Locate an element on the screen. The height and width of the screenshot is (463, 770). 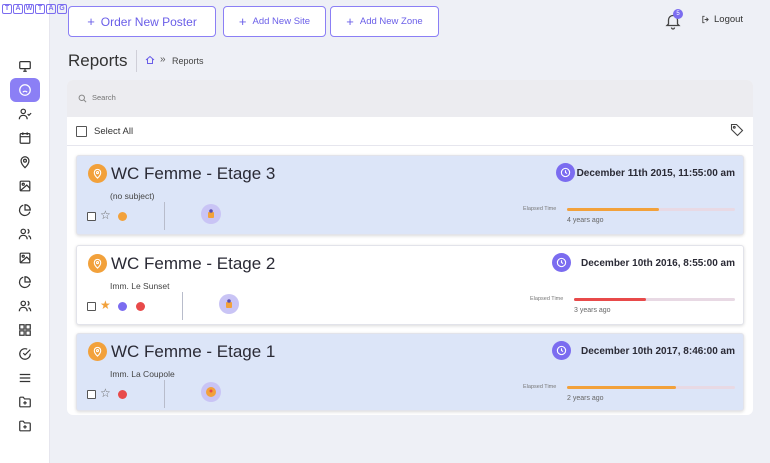
logout-button: Logout is located at coordinates (722, 19).